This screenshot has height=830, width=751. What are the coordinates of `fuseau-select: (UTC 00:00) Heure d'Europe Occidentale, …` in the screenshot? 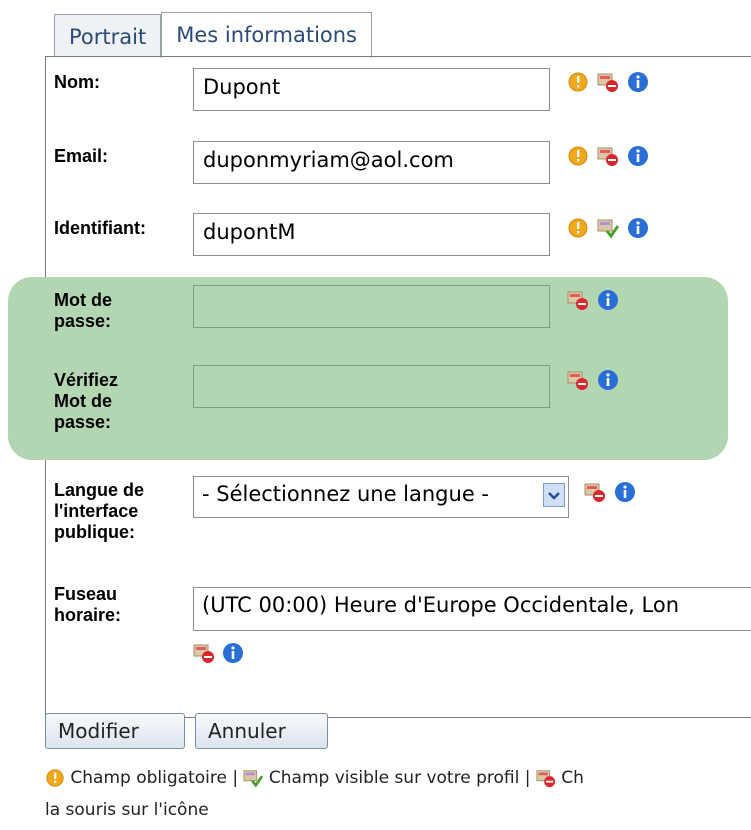 It's located at (472, 609).